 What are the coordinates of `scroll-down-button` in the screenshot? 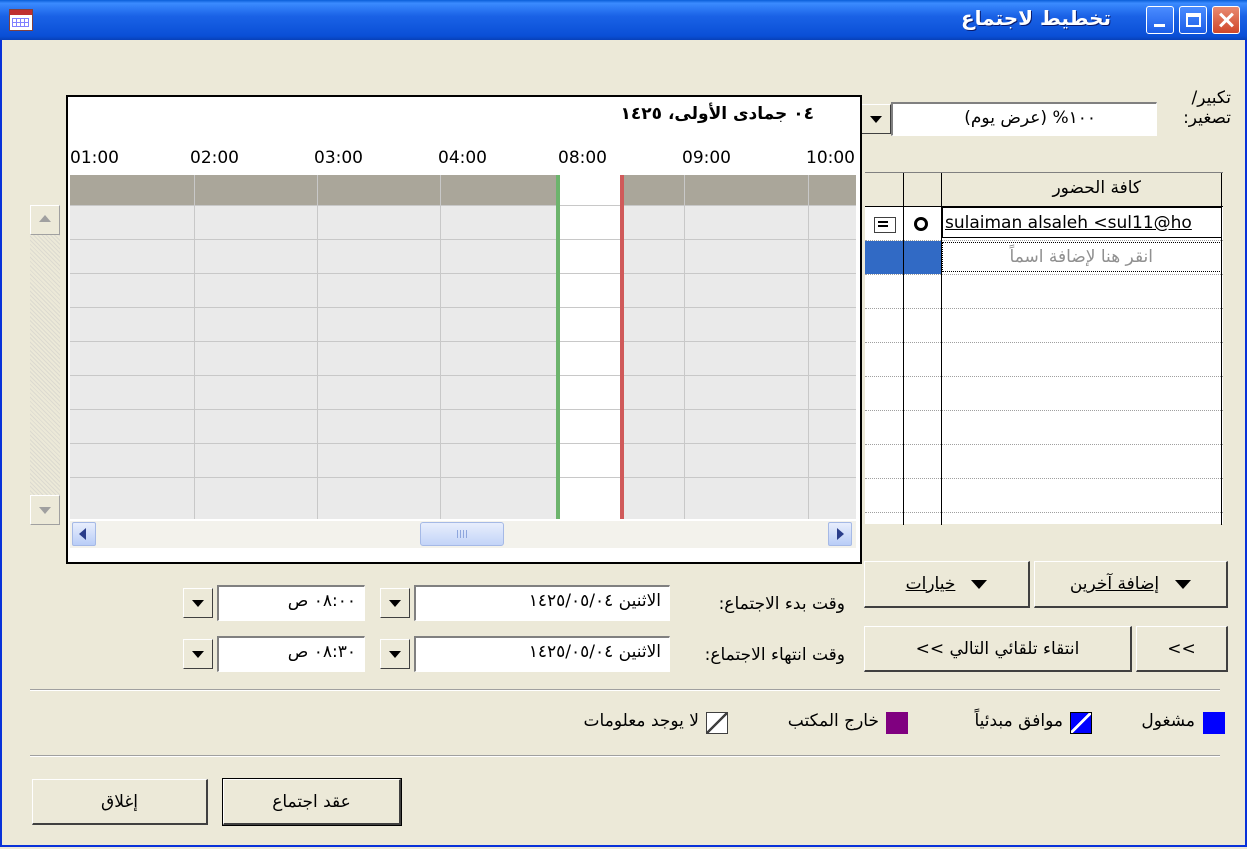 It's located at (45, 510).